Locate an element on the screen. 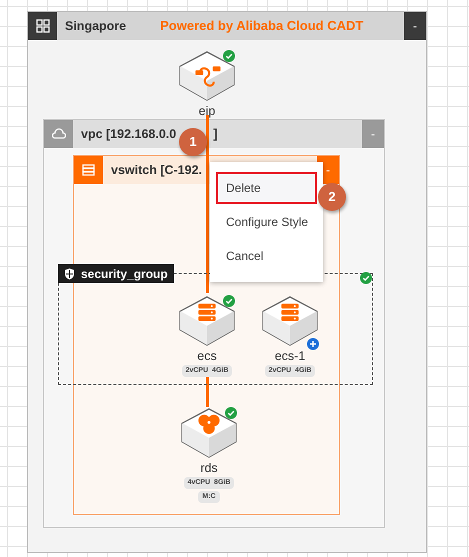 Image resolution: width=469 pixels, height=557 pixels. vpc-title: vpc [192.168.0.0 is located at coordinates (128, 134).